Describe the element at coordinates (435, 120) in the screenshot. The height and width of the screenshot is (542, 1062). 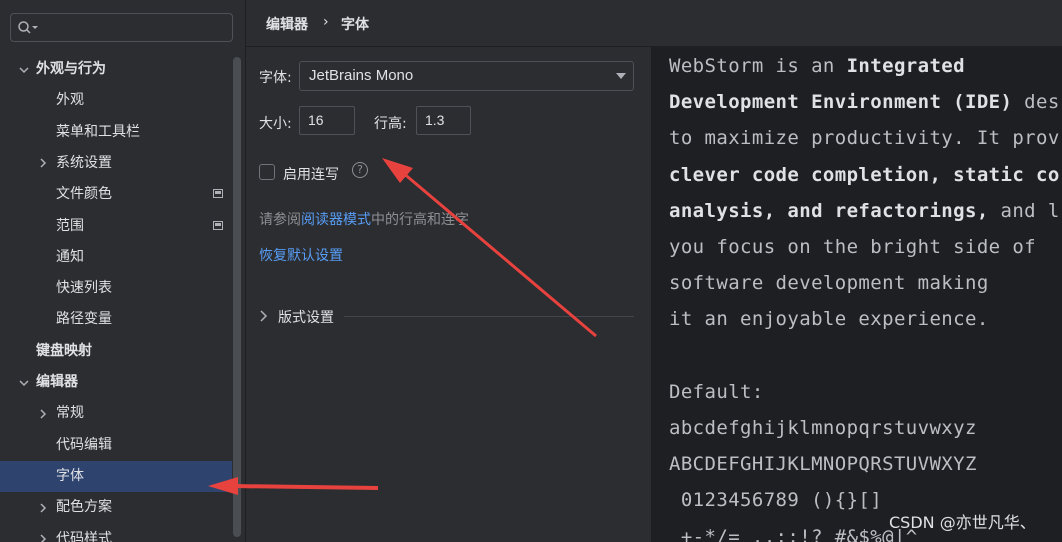
I see `line-height-value: 1.3` at that location.